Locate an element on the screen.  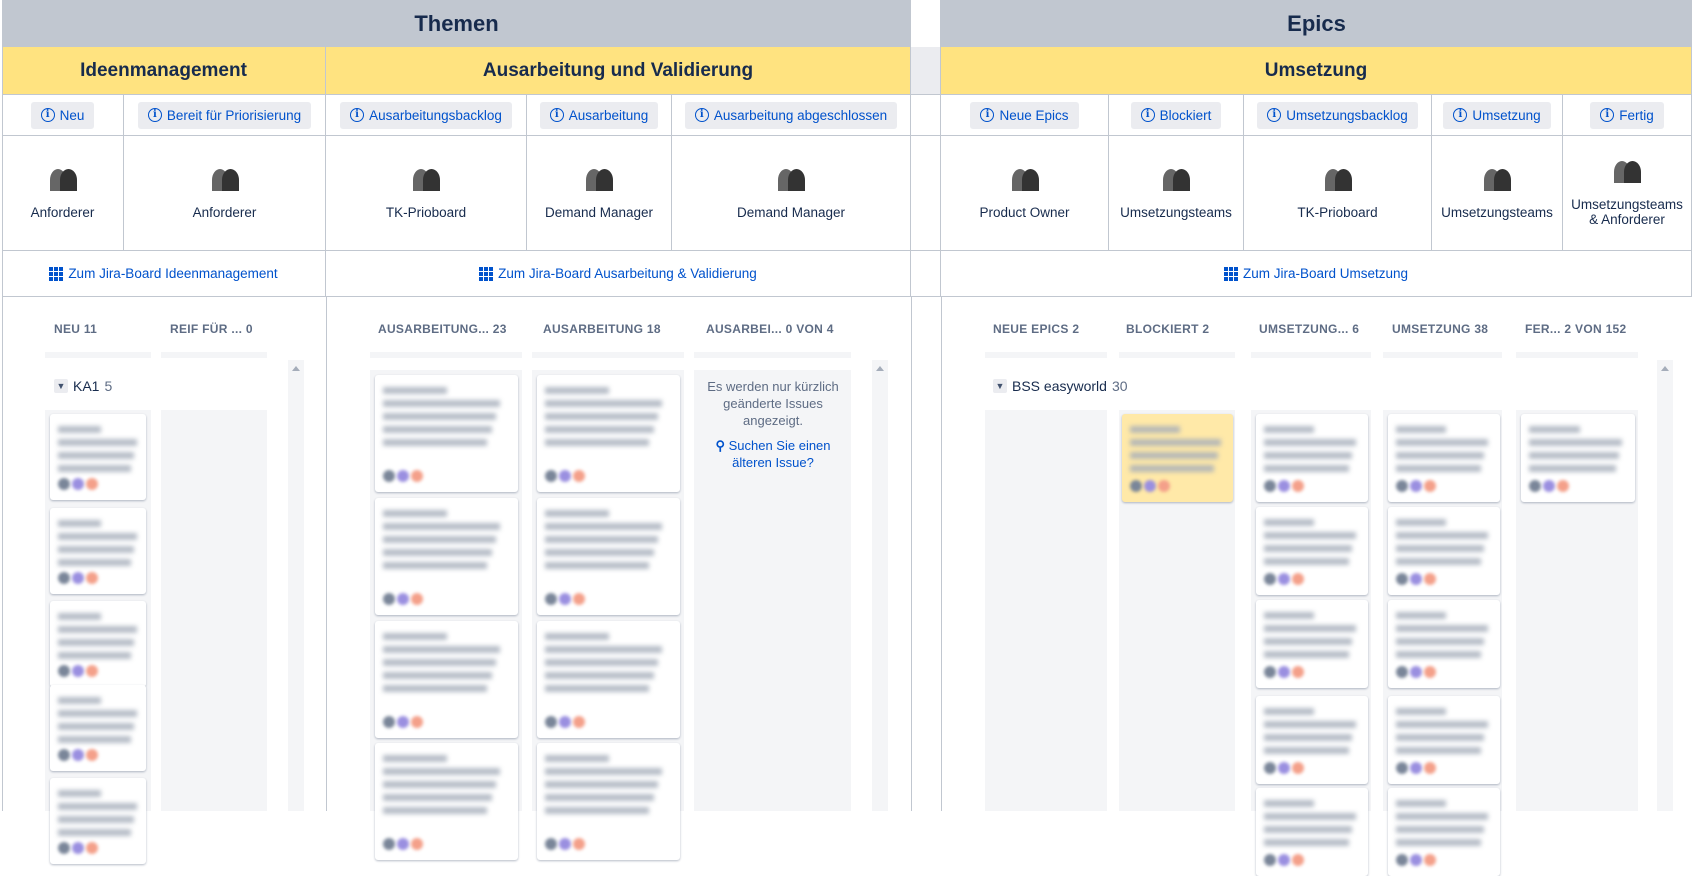
status-cell: i Fertig is located at coordinates (1627, 115).